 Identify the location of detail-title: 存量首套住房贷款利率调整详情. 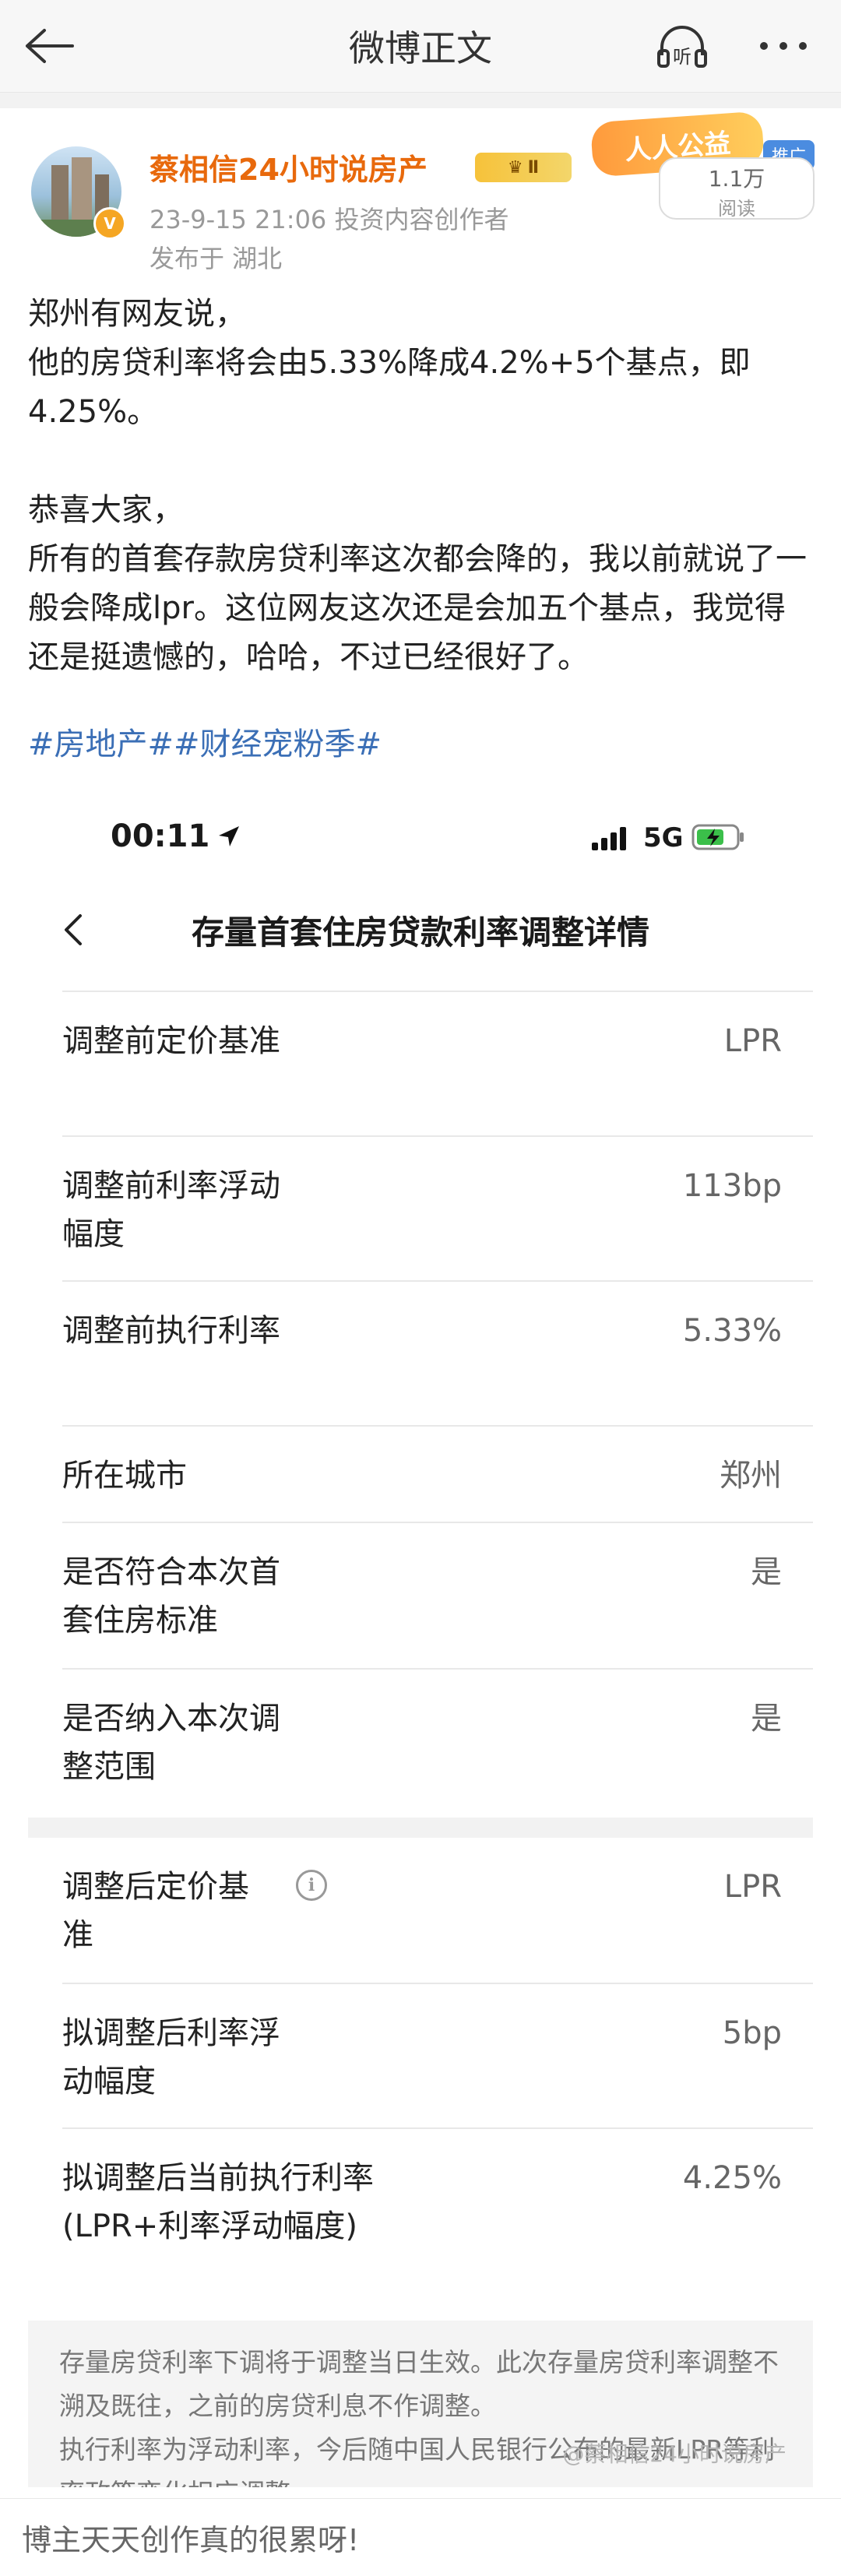
(420, 932).